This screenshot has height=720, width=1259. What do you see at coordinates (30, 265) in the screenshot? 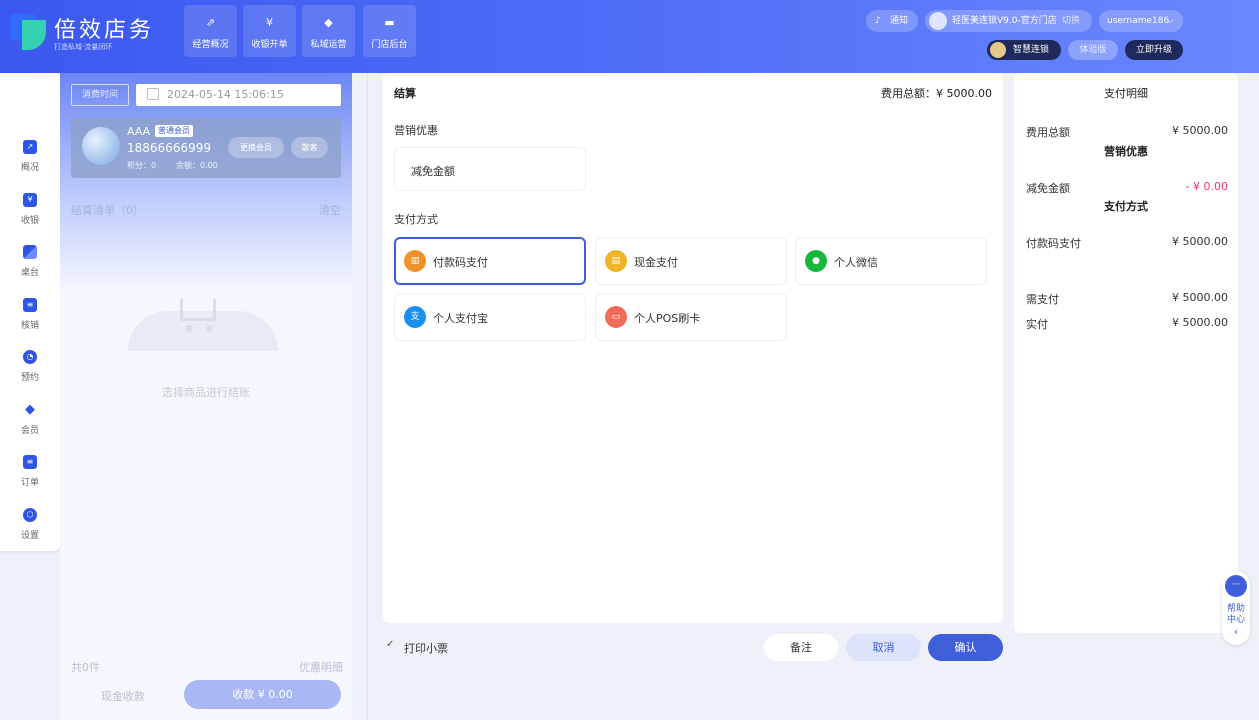
I see `sidebar-item-tables: 桌台` at bounding box center [30, 265].